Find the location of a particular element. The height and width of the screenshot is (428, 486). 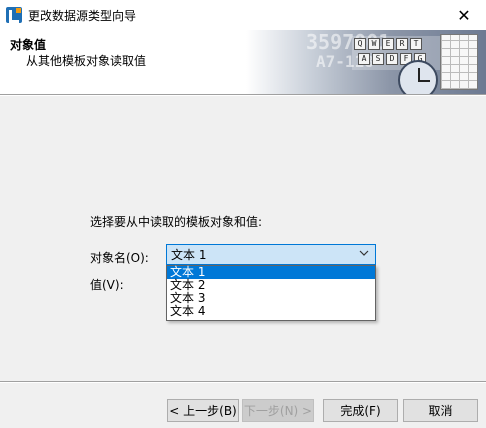

object-name-combobox: 文本 1 is located at coordinates (271, 254).